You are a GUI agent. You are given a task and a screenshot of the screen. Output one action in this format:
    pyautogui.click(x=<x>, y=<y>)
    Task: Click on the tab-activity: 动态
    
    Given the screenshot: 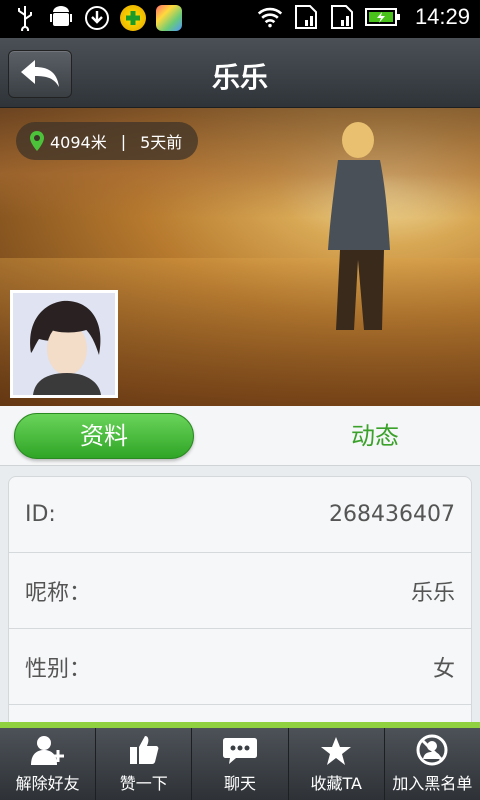 What is the action you would take?
    pyautogui.click(x=375, y=436)
    